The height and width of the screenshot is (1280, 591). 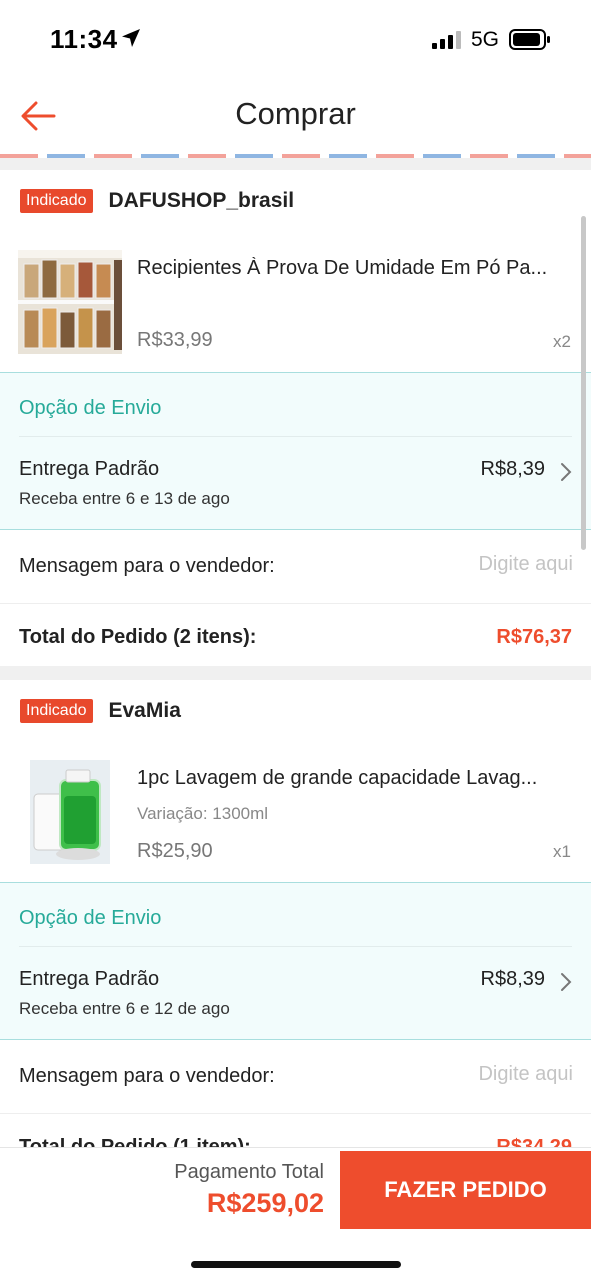 What do you see at coordinates (124, 1008) in the screenshot?
I see `shipping-date: Receba entre 6 e 12 de ago` at bounding box center [124, 1008].